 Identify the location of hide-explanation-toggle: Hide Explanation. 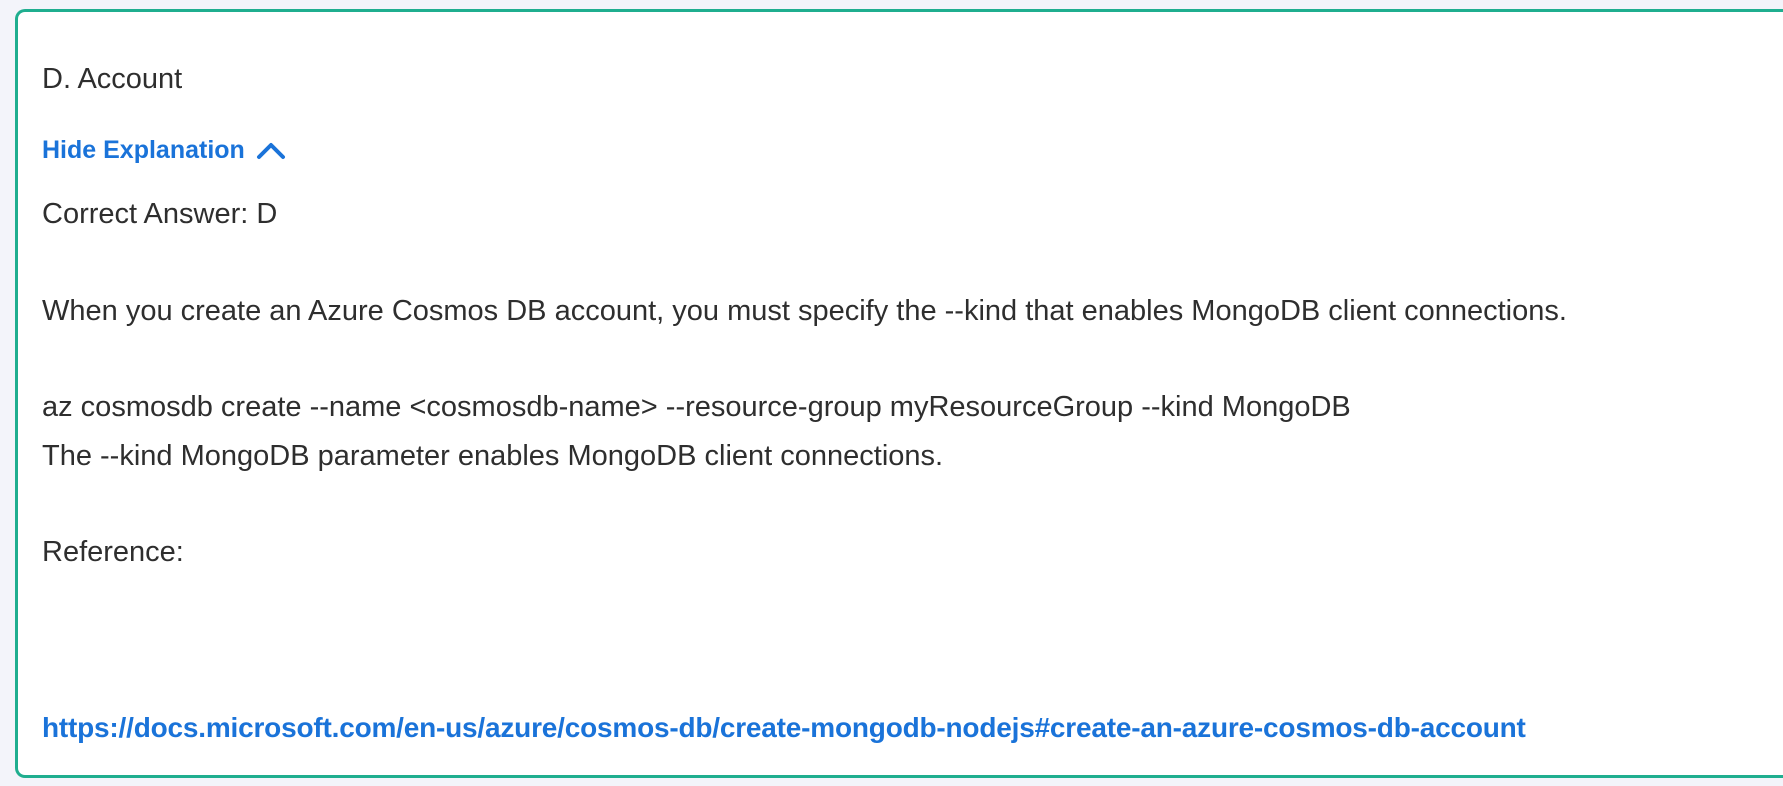
(164, 150).